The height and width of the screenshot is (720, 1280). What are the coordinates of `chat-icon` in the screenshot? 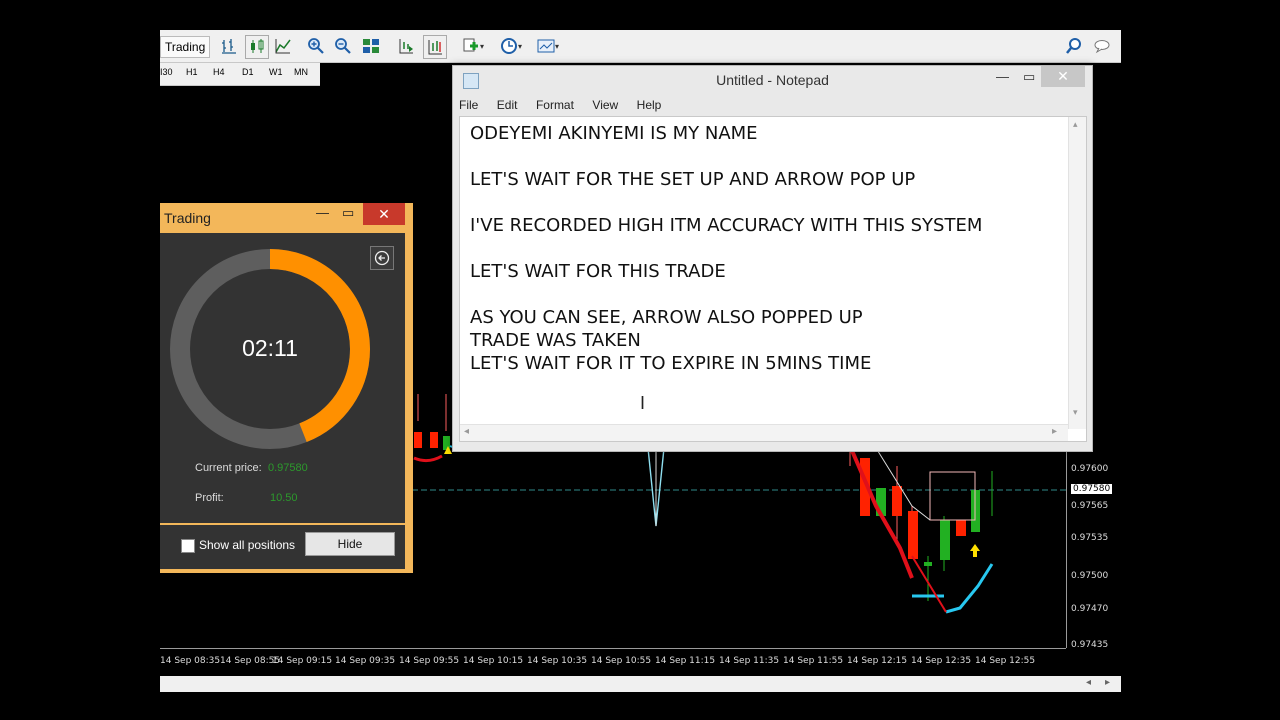 It's located at (1103, 46).